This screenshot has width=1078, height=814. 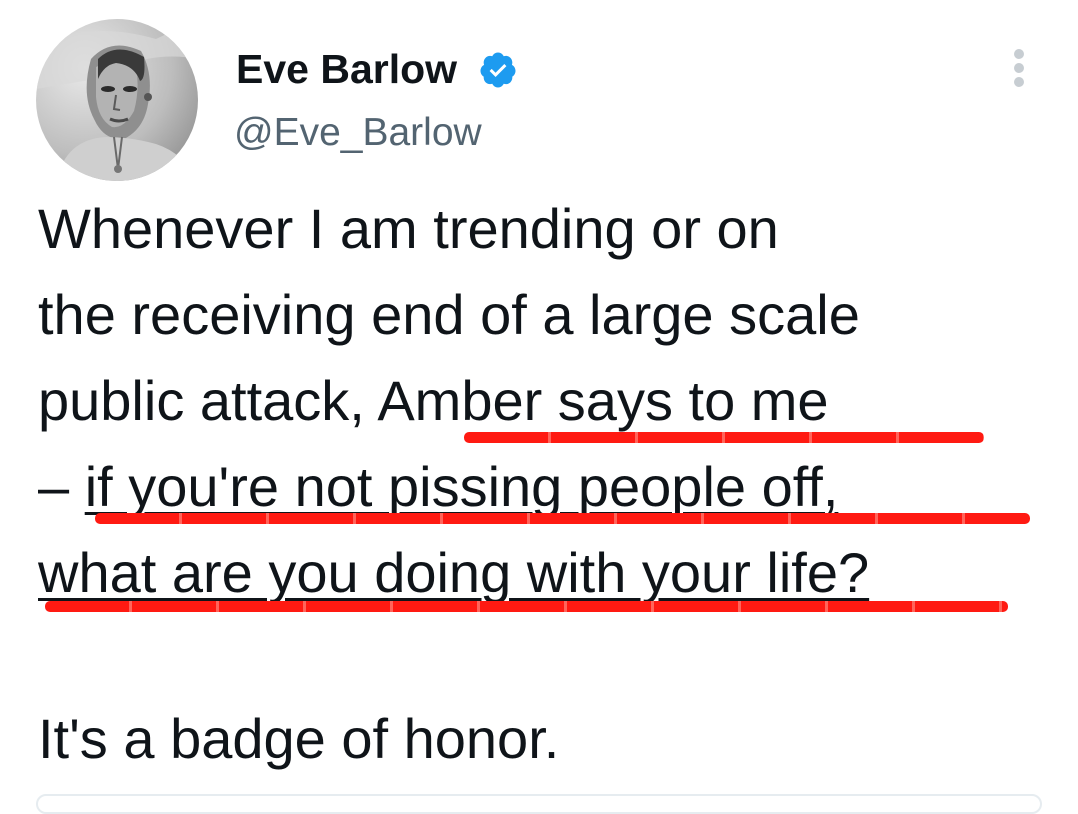 I want to click on tweet-underlined-span: if you're not pissing people off,, so click(x=461, y=486).